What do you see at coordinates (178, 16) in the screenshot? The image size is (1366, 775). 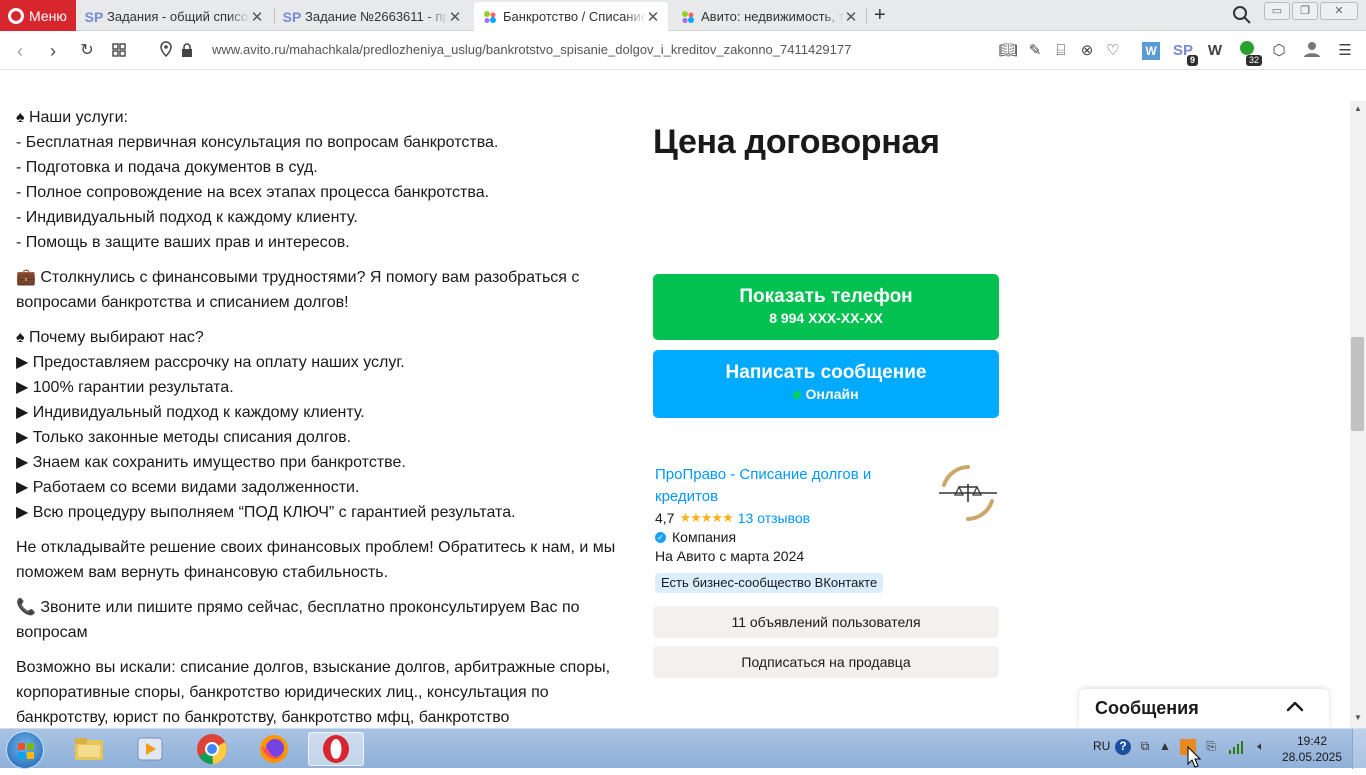 I see `tab-label: Задания - общий список задани` at bounding box center [178, 16].